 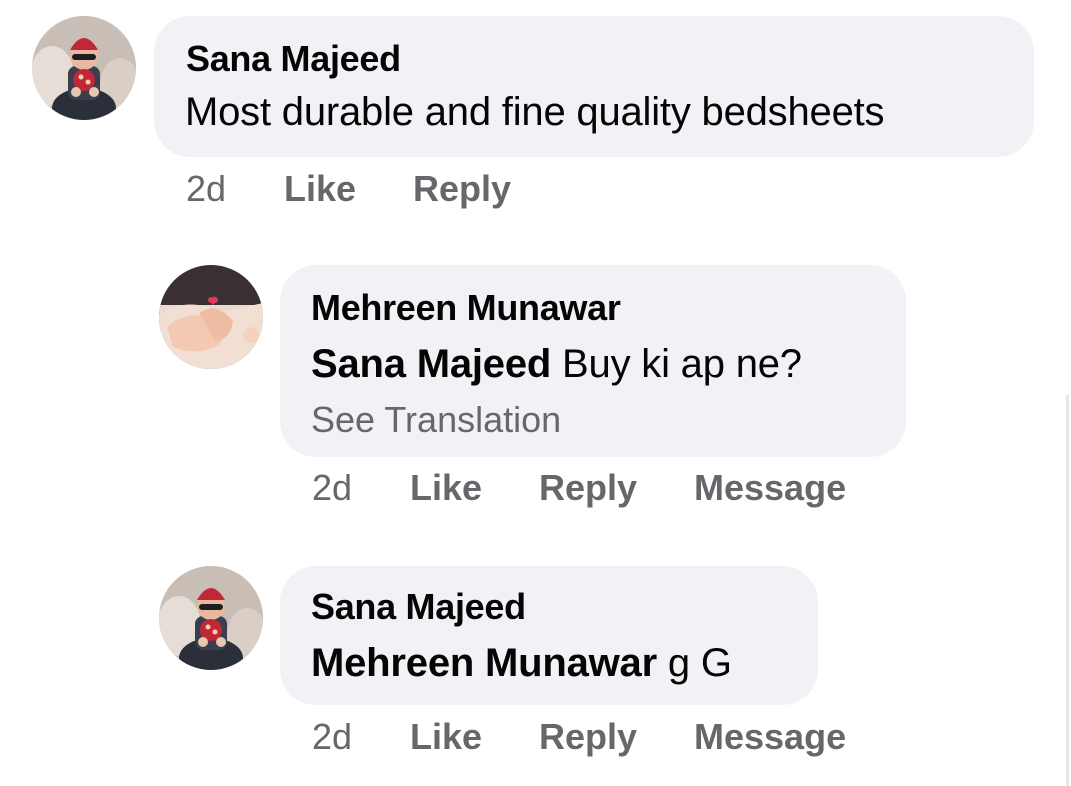 I want to click on scrollbar, so click(x=1067, y=590).